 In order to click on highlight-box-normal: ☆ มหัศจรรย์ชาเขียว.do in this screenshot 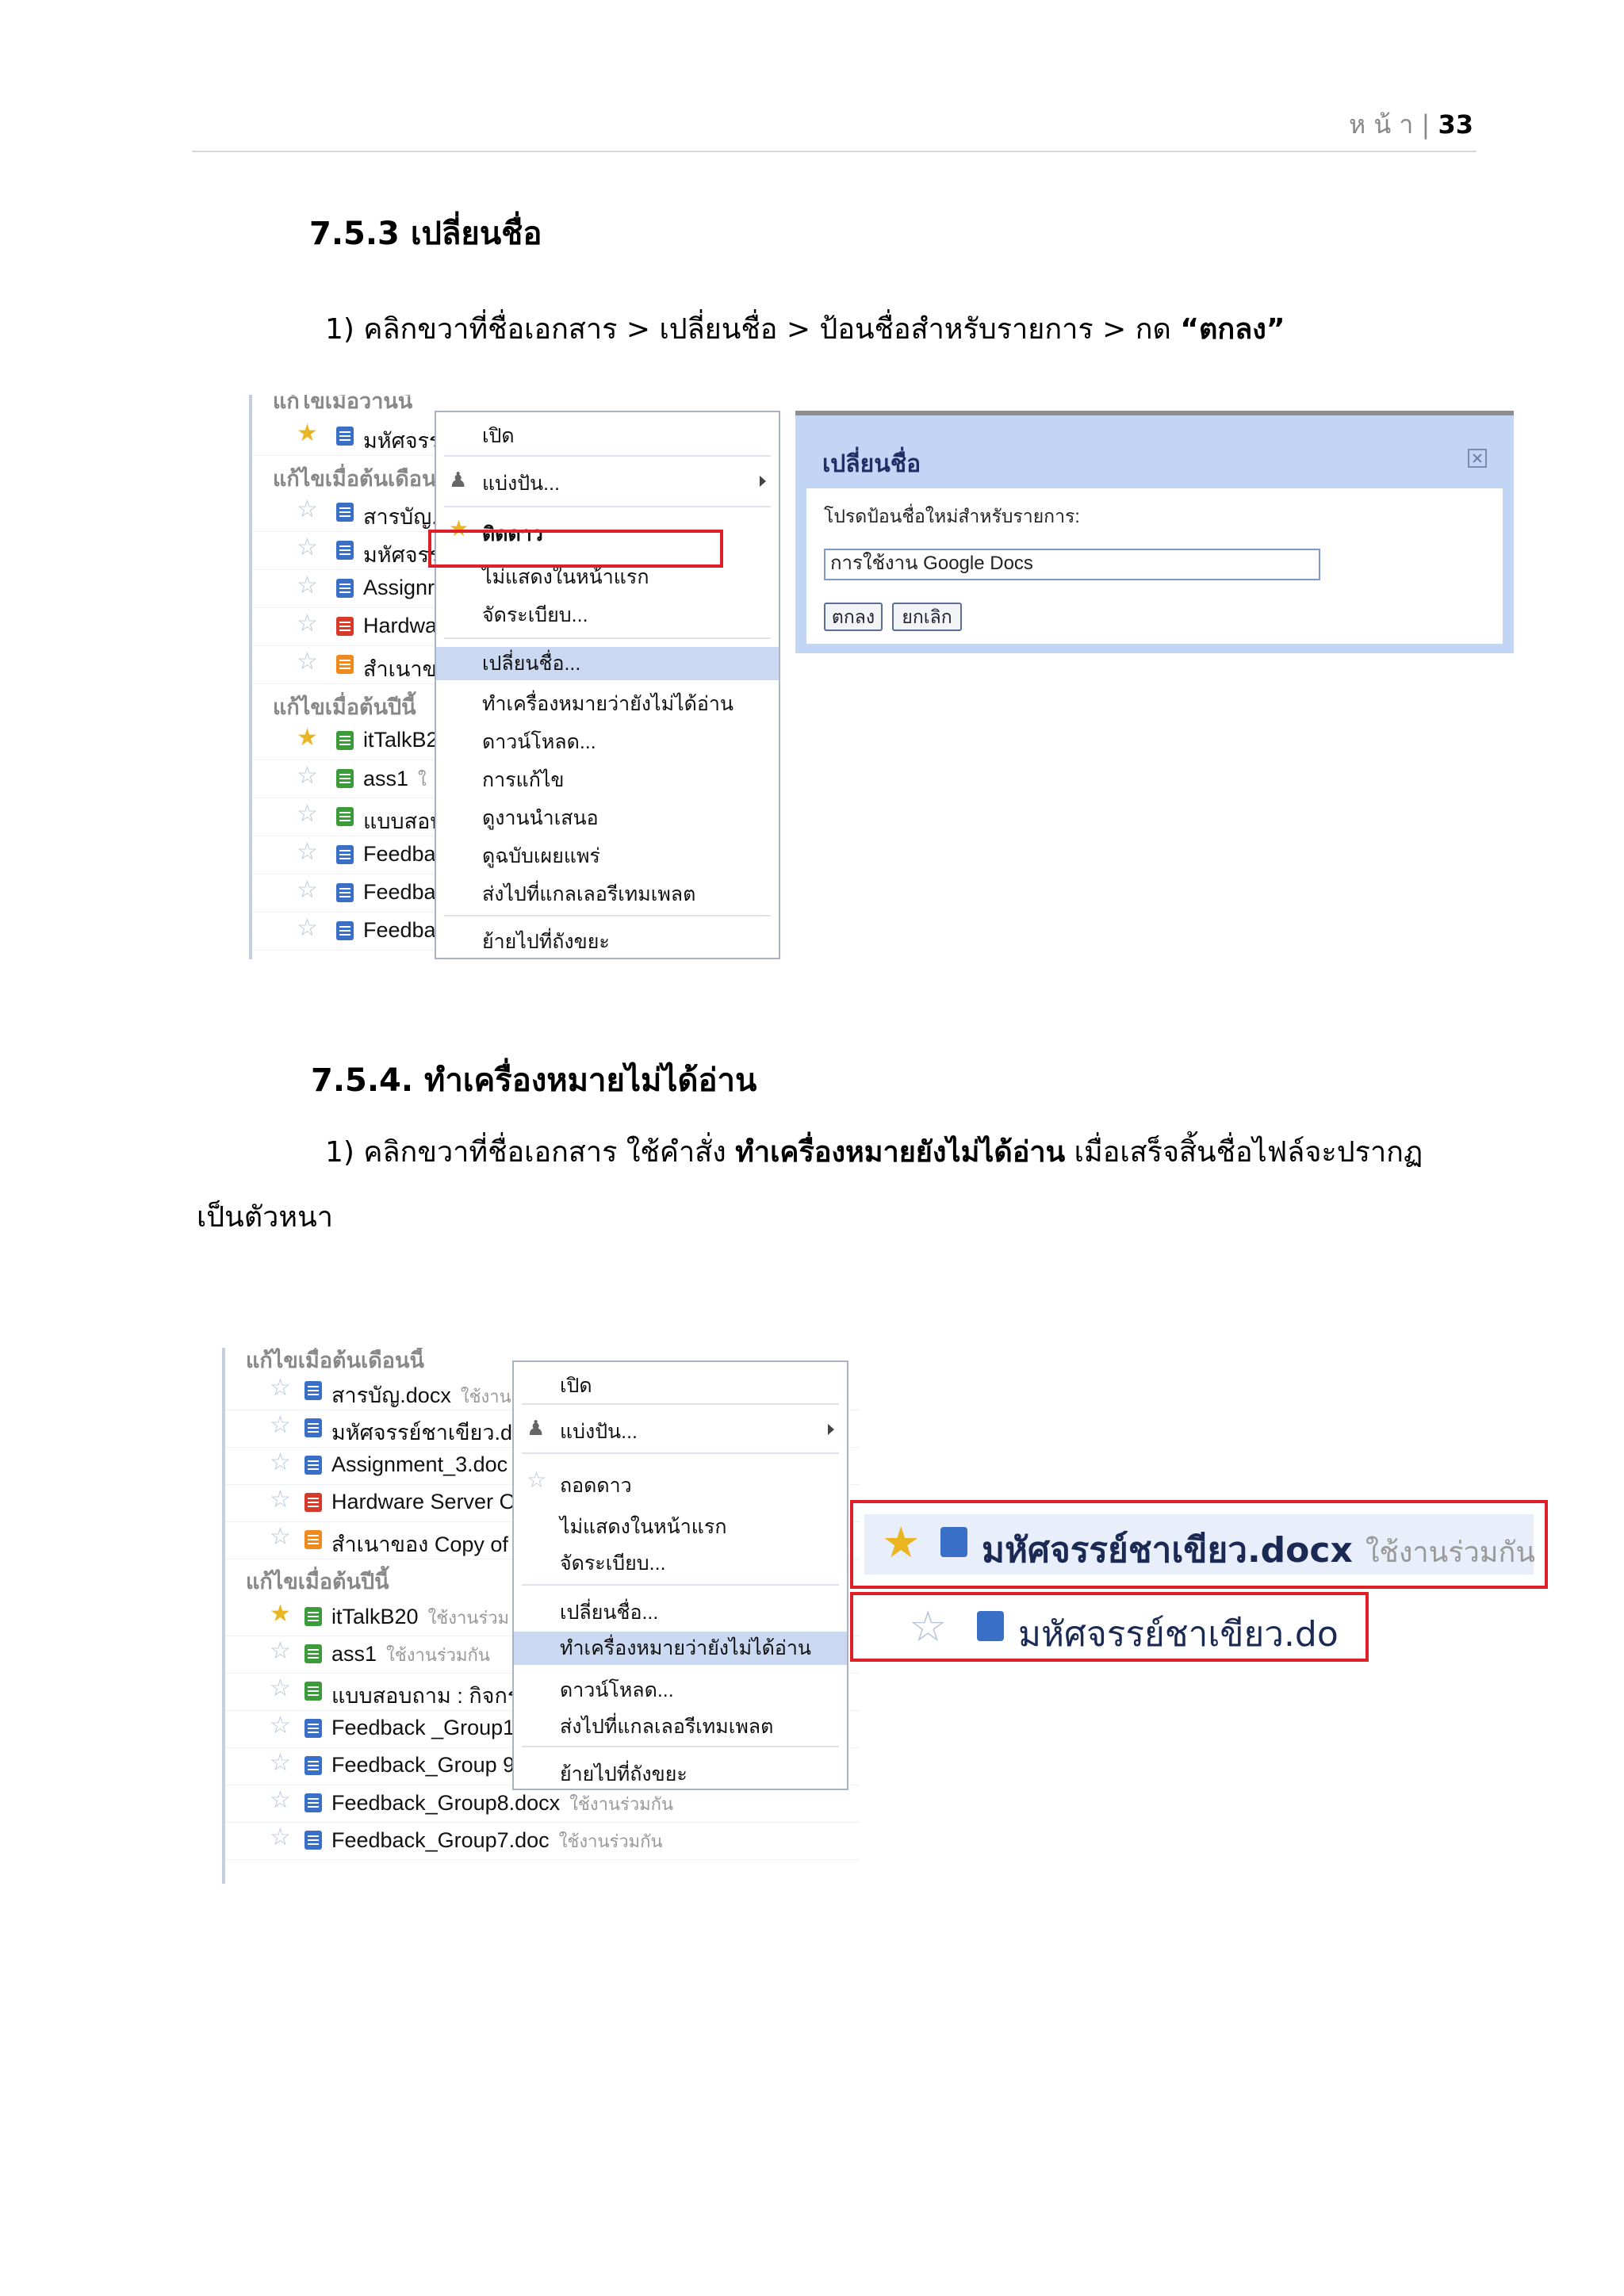, I will do `click(1109, 1627)`.